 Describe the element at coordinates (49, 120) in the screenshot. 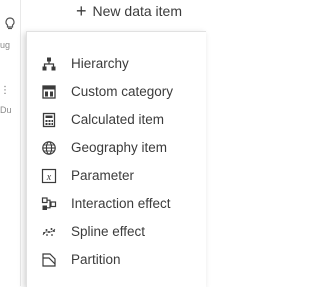

I see `calculator-icon` at that location.